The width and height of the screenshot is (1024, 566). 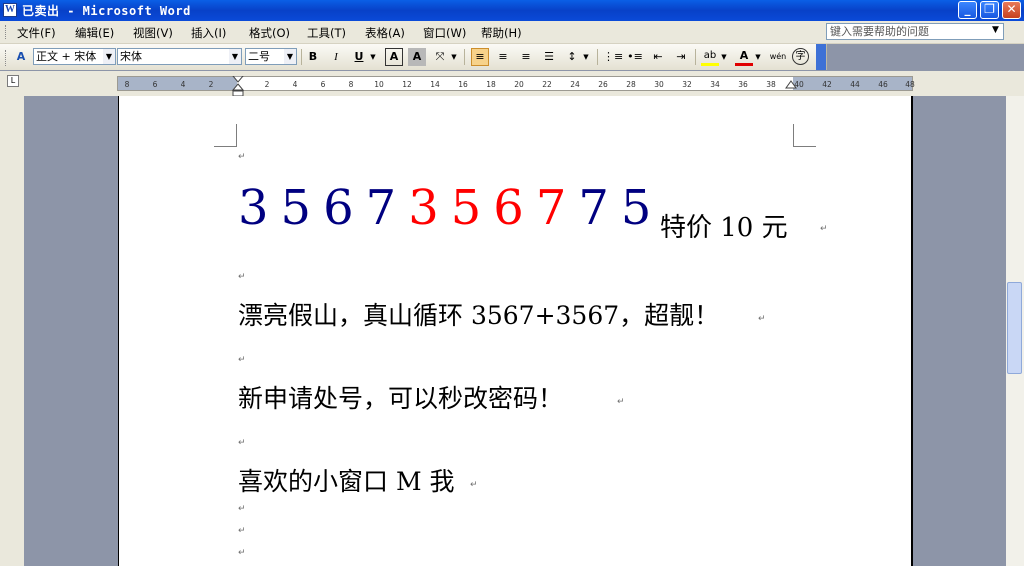 I want to click on menu-help: 帮助(H), so click(x=501, y=33).